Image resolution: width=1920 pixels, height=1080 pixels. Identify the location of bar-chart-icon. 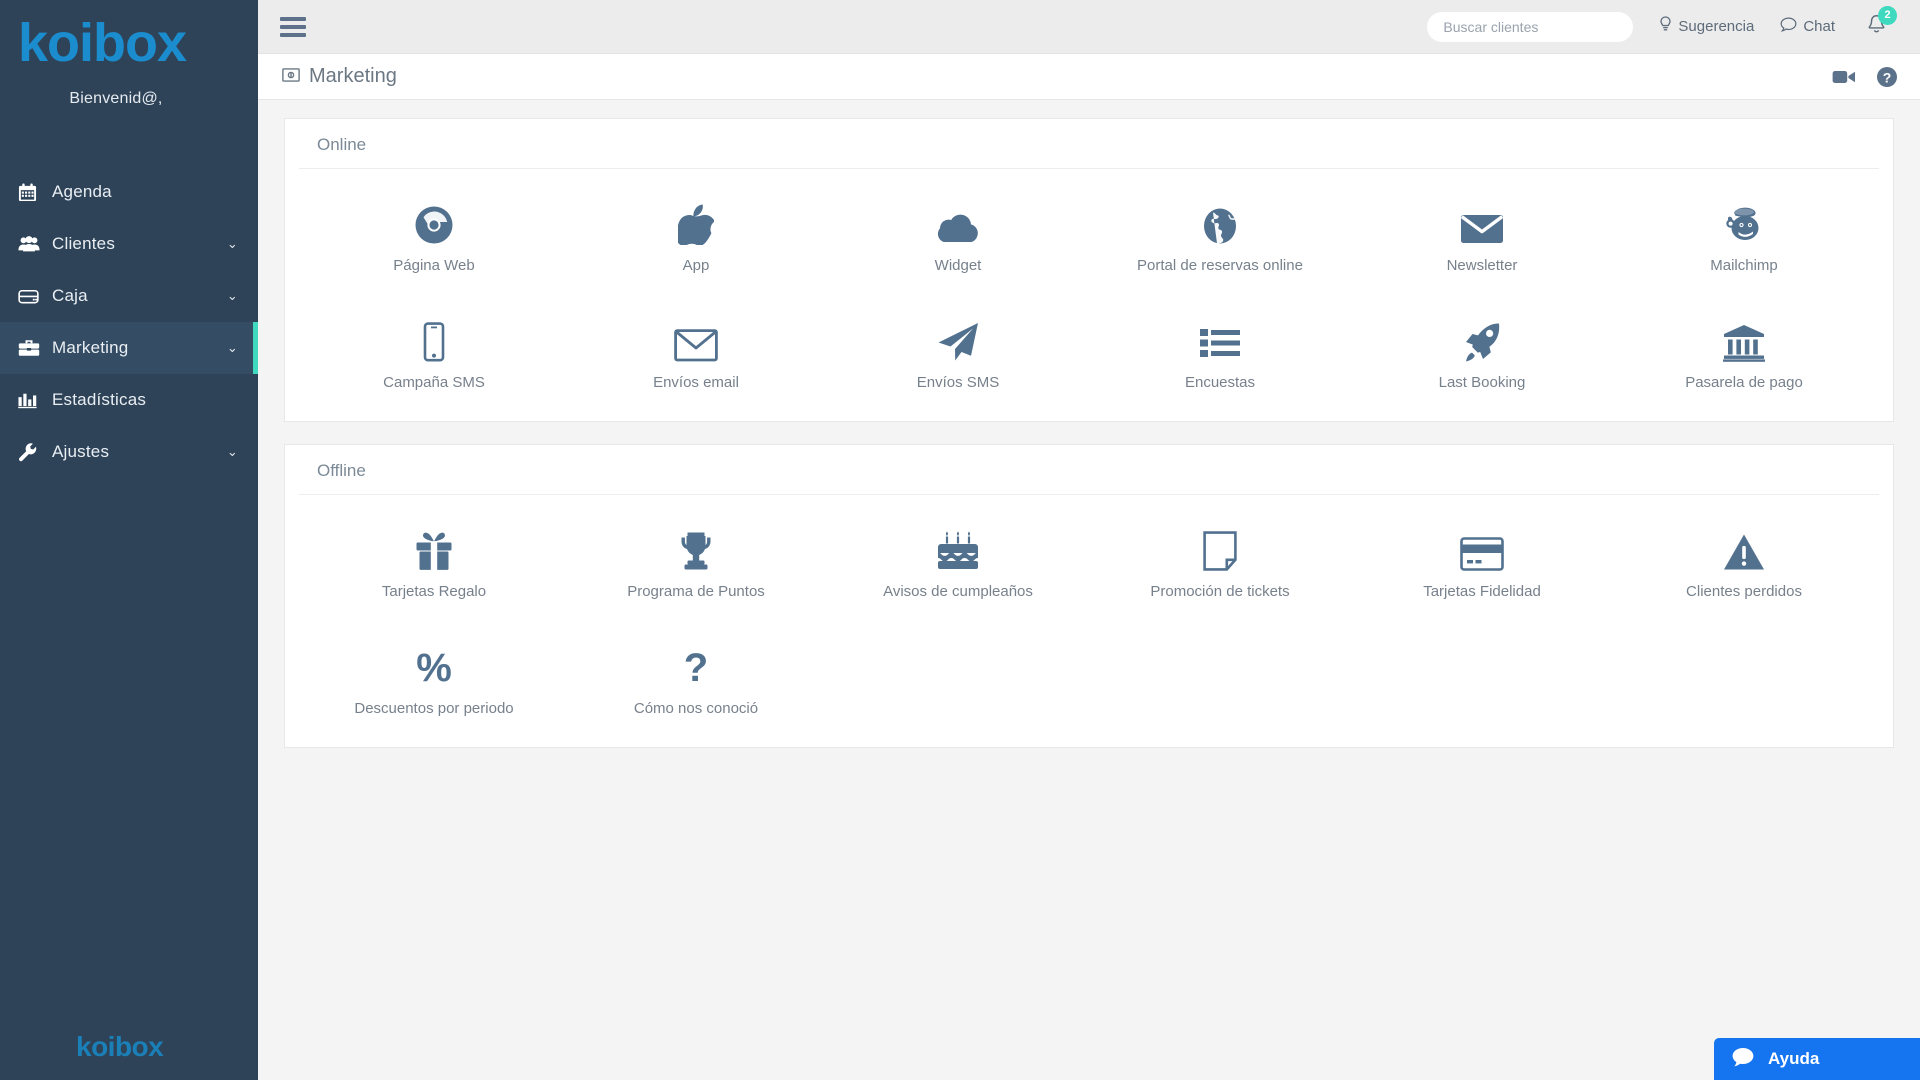
(33, 400).